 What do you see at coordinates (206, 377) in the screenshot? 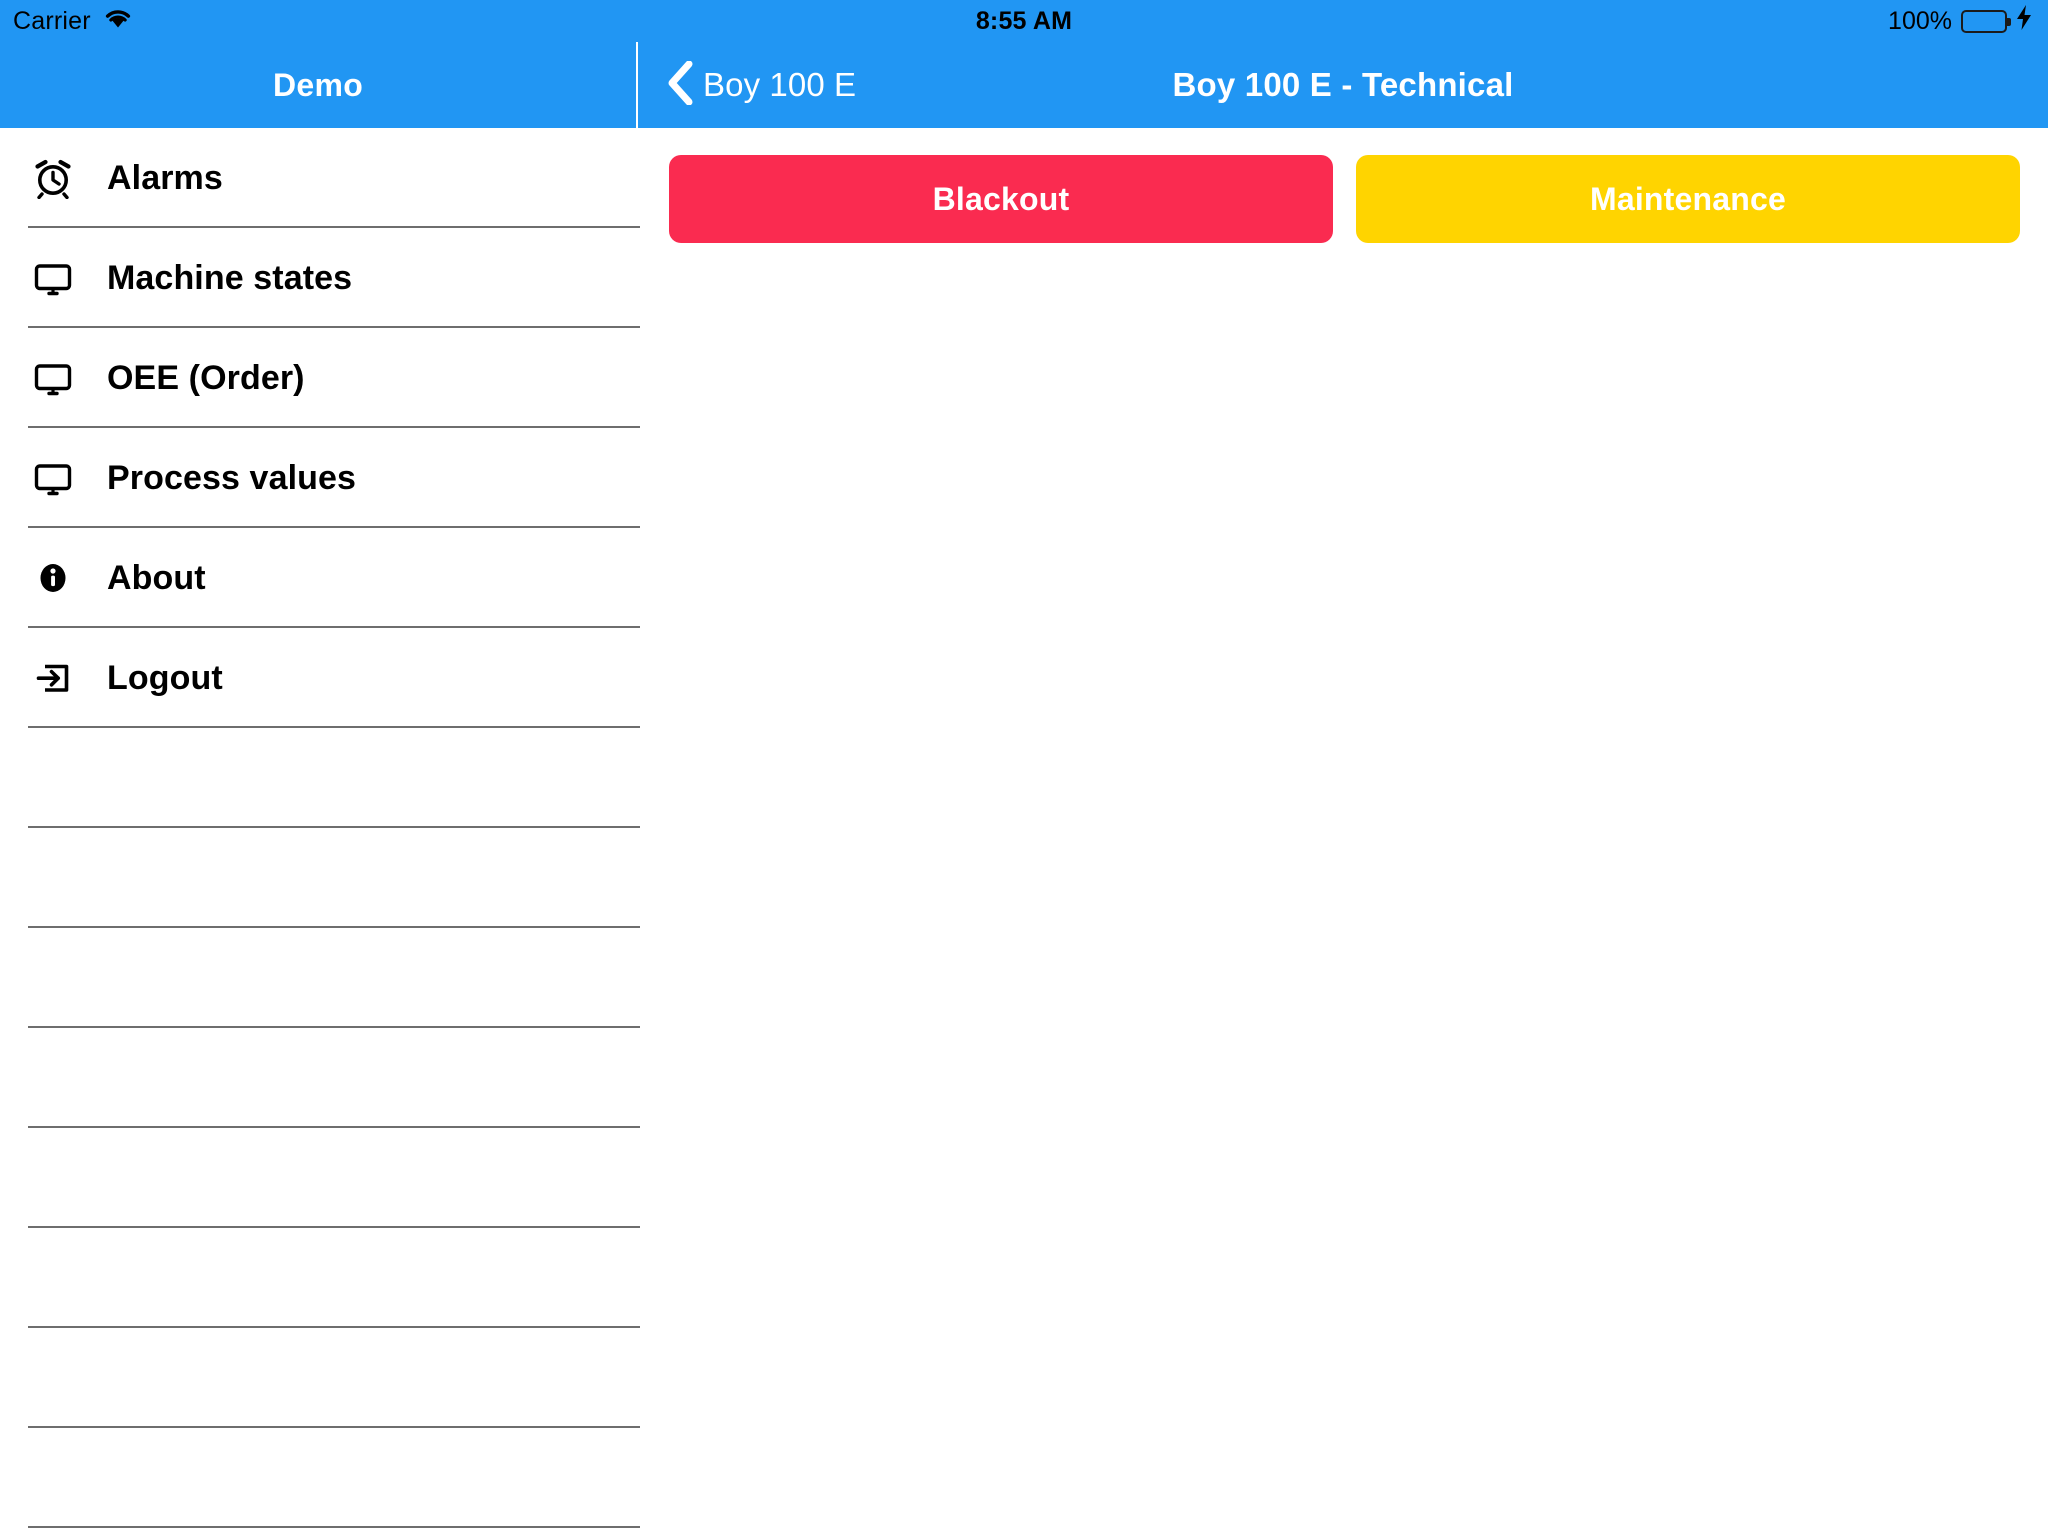
I see `sidebar-item-label: OEE (Order)` at bounding box center [206, 377].